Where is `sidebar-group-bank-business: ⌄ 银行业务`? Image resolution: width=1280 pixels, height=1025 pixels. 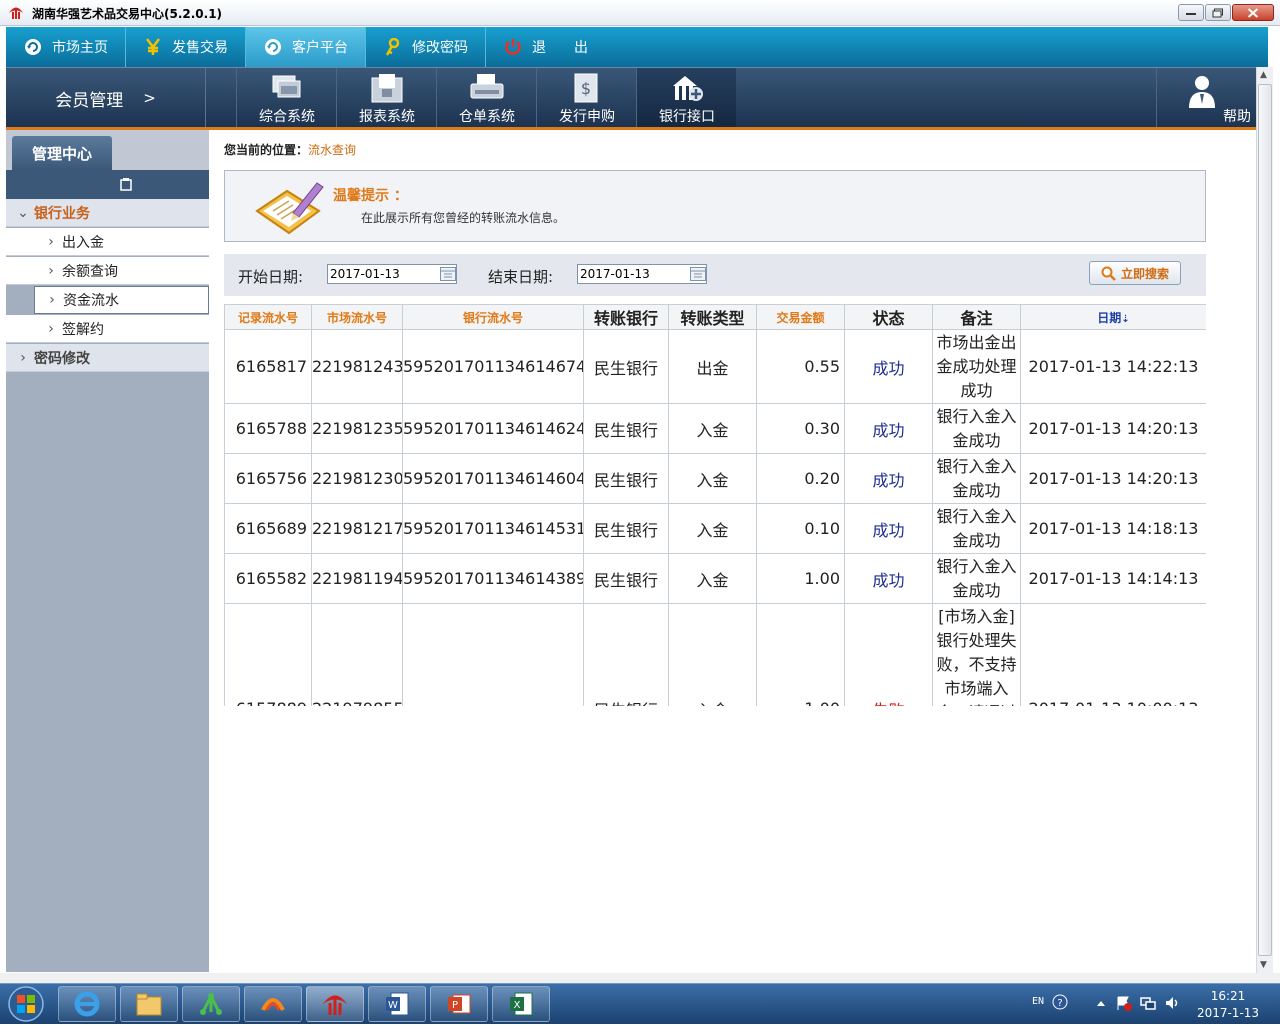
sidebar-group-bank-business: ⌄ 银行业务 is located at coordinates (107, 213).